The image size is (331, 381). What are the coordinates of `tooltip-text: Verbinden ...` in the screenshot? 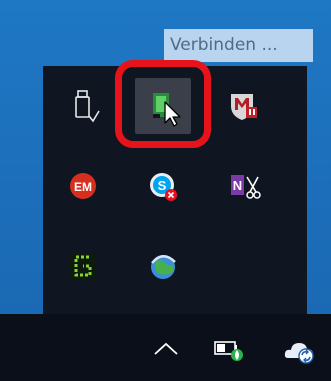 It's located at (224, 45).